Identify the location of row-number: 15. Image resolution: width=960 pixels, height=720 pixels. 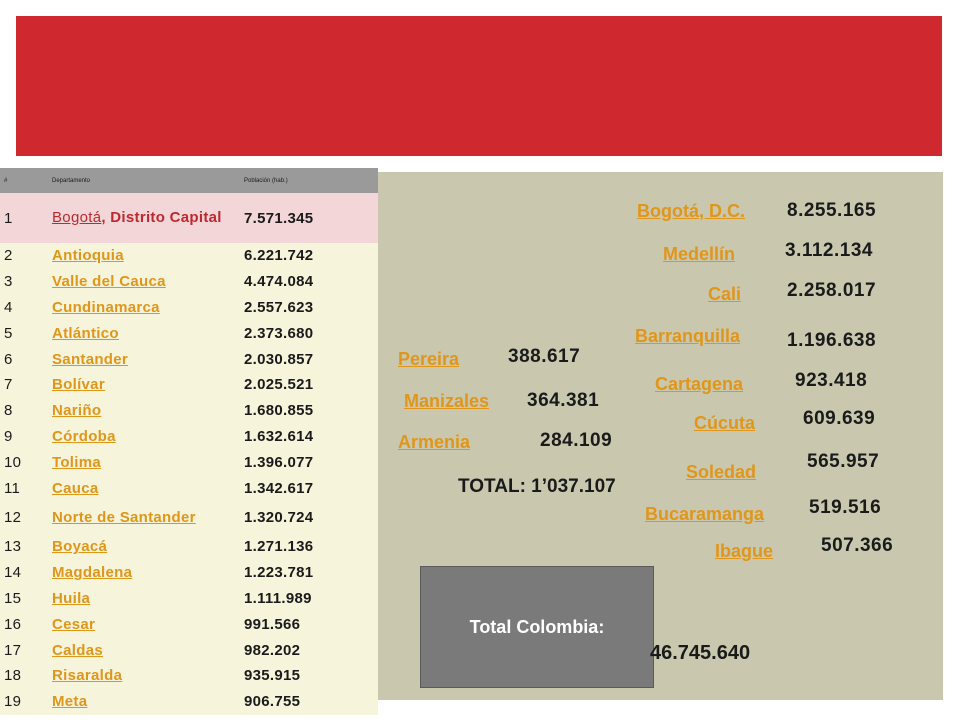
(13, 598).